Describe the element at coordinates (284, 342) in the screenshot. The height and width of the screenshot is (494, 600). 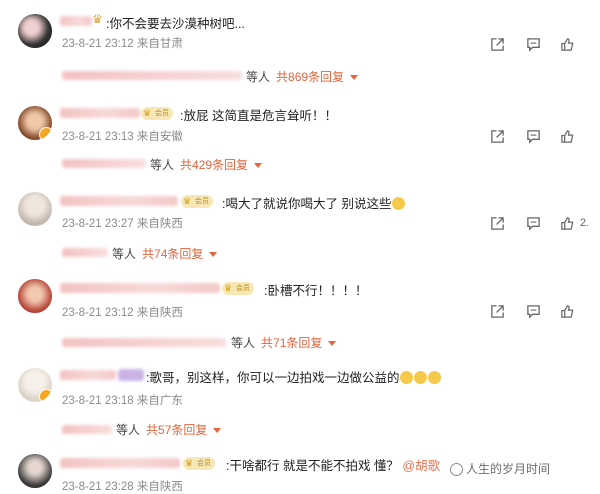
I see `reply-summary: 等人 共71条回复` at that location.